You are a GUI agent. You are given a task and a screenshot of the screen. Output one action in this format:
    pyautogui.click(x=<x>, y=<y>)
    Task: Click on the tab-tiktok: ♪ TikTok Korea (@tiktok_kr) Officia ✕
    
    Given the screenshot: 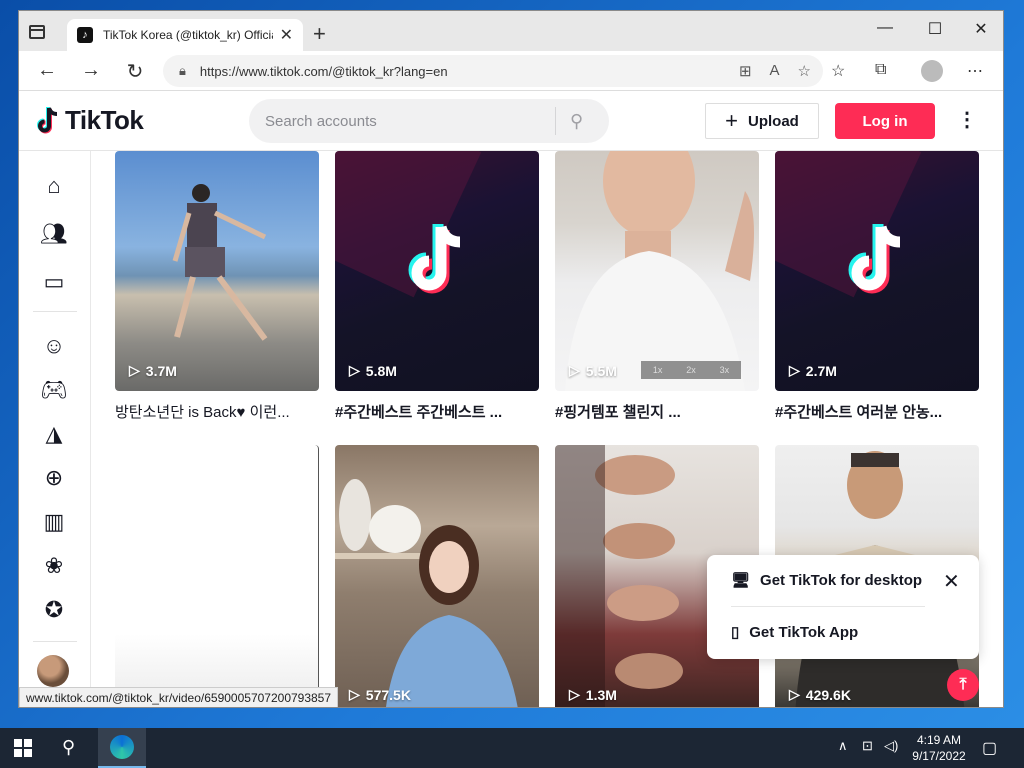 What is the action you would take?
    pyautogui.click(x=185, y=35)
    